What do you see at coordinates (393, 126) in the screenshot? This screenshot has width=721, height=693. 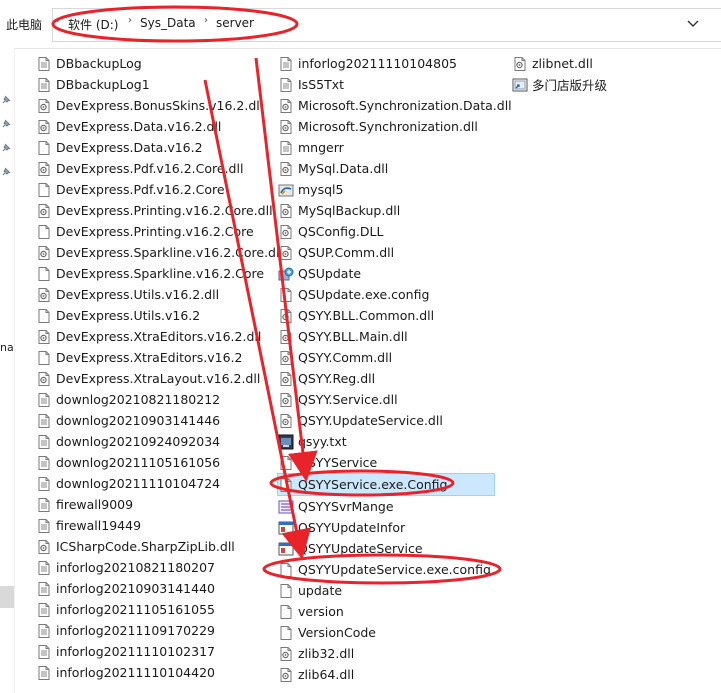 I see `file-item-microsoft-synchronization-dll: Microsoft.Synchronization.dll` at bounding box center [393, 126].